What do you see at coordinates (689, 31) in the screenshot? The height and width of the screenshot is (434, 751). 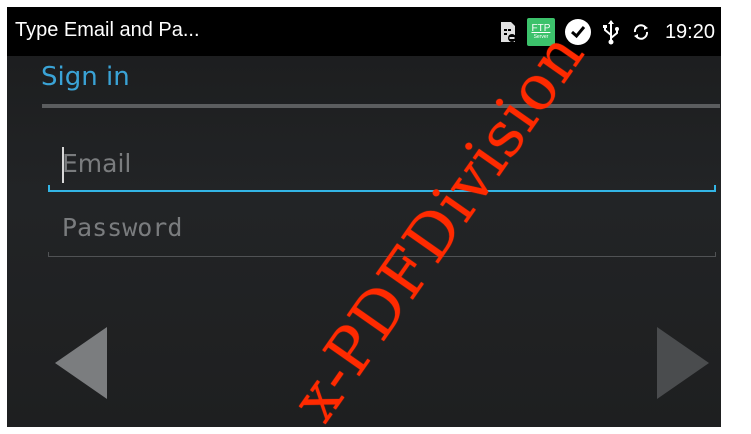 I see `clock: 19:20` at bounding box center [689, 31].